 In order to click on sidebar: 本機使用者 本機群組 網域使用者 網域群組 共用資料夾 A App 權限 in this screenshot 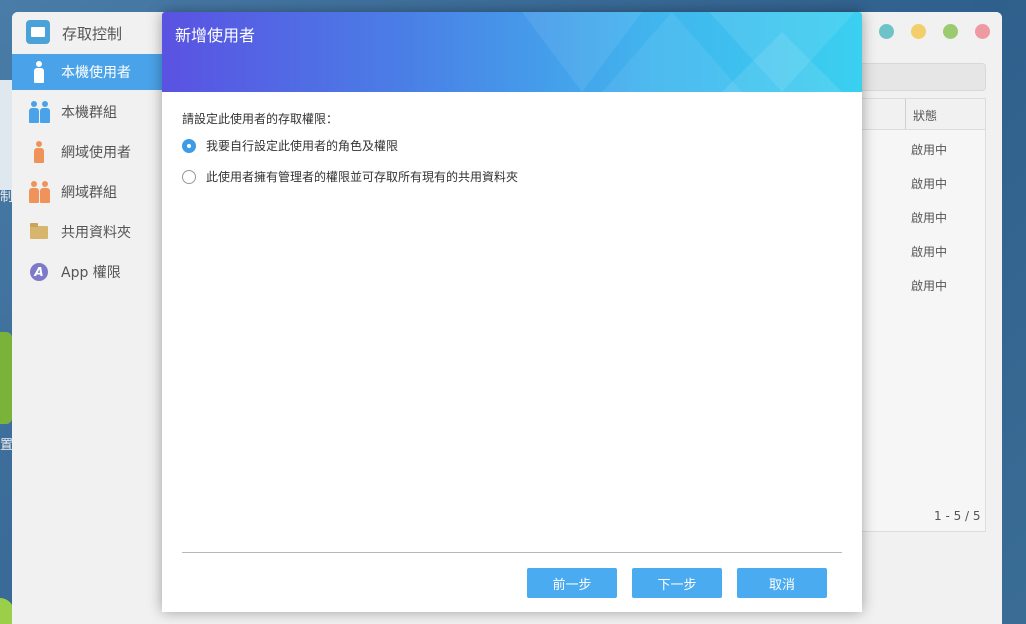, I will do `click(87, 339)`.